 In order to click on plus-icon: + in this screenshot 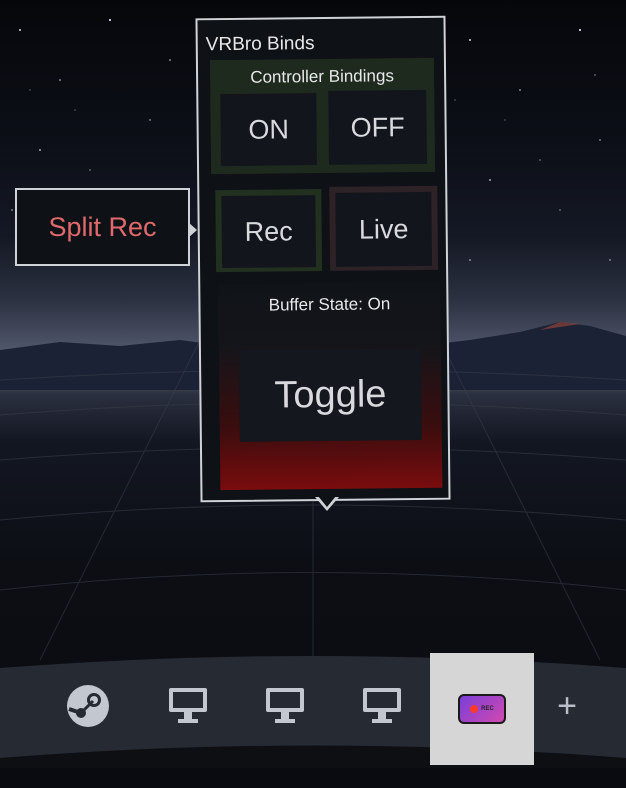, I will do `click(567, 706)`.